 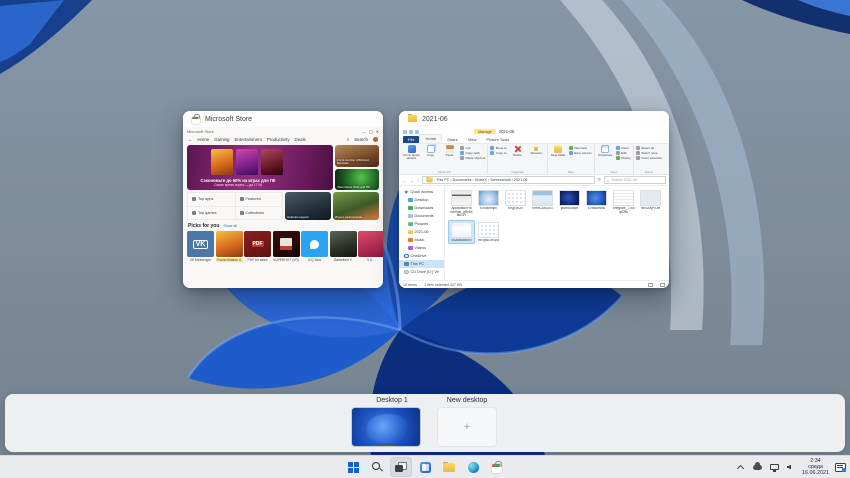 I want to click on store-card-header: Microsoft Store, so click(x=283, y=119).